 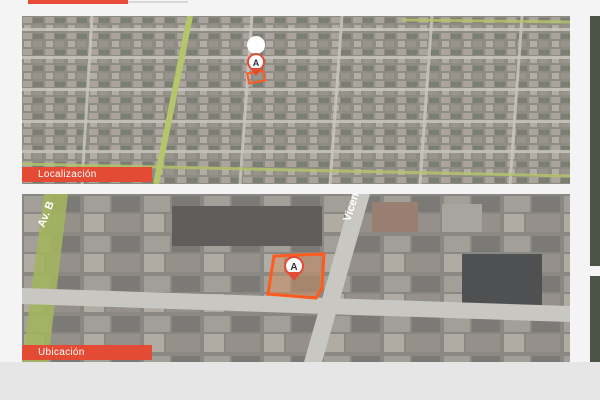 I want to click on bottom-bar, so click(x=300, y=381).